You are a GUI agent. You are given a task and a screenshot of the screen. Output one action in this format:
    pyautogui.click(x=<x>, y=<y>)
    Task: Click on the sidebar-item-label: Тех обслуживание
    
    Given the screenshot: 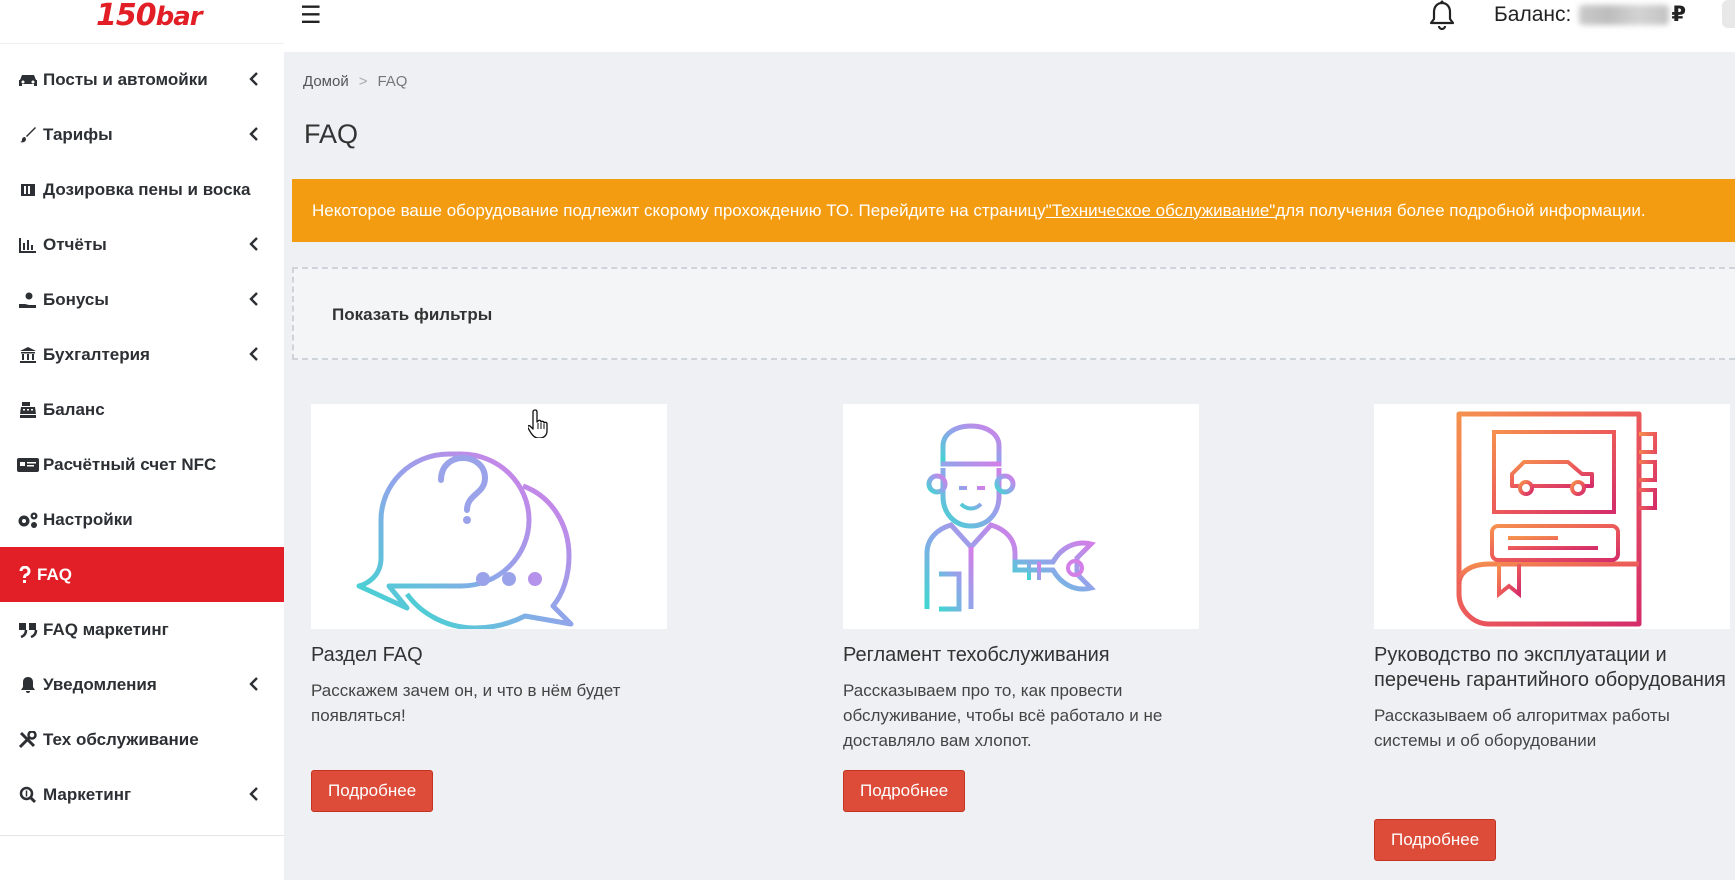 What is the action you would take?
    pyautogui.click(x=121, y=739)
    